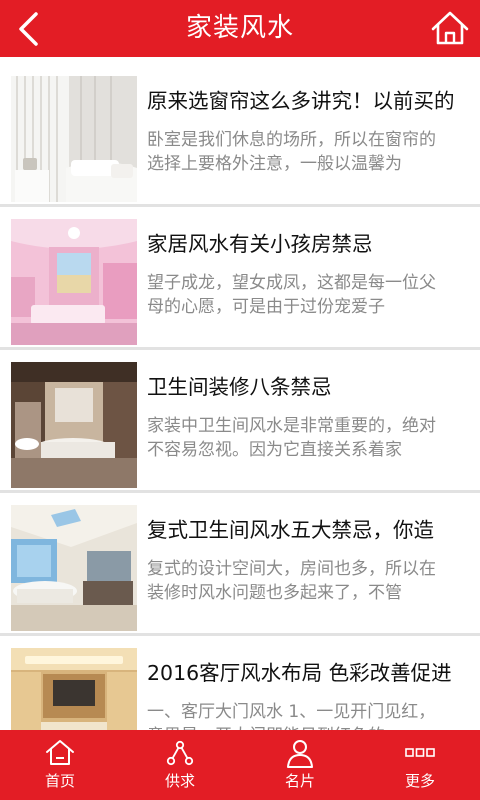 The width and height of the screenshot is (480, 800). Describe the element at coordinates (74, 425) in the screenshot. I see `bathroom-photo` at that location.